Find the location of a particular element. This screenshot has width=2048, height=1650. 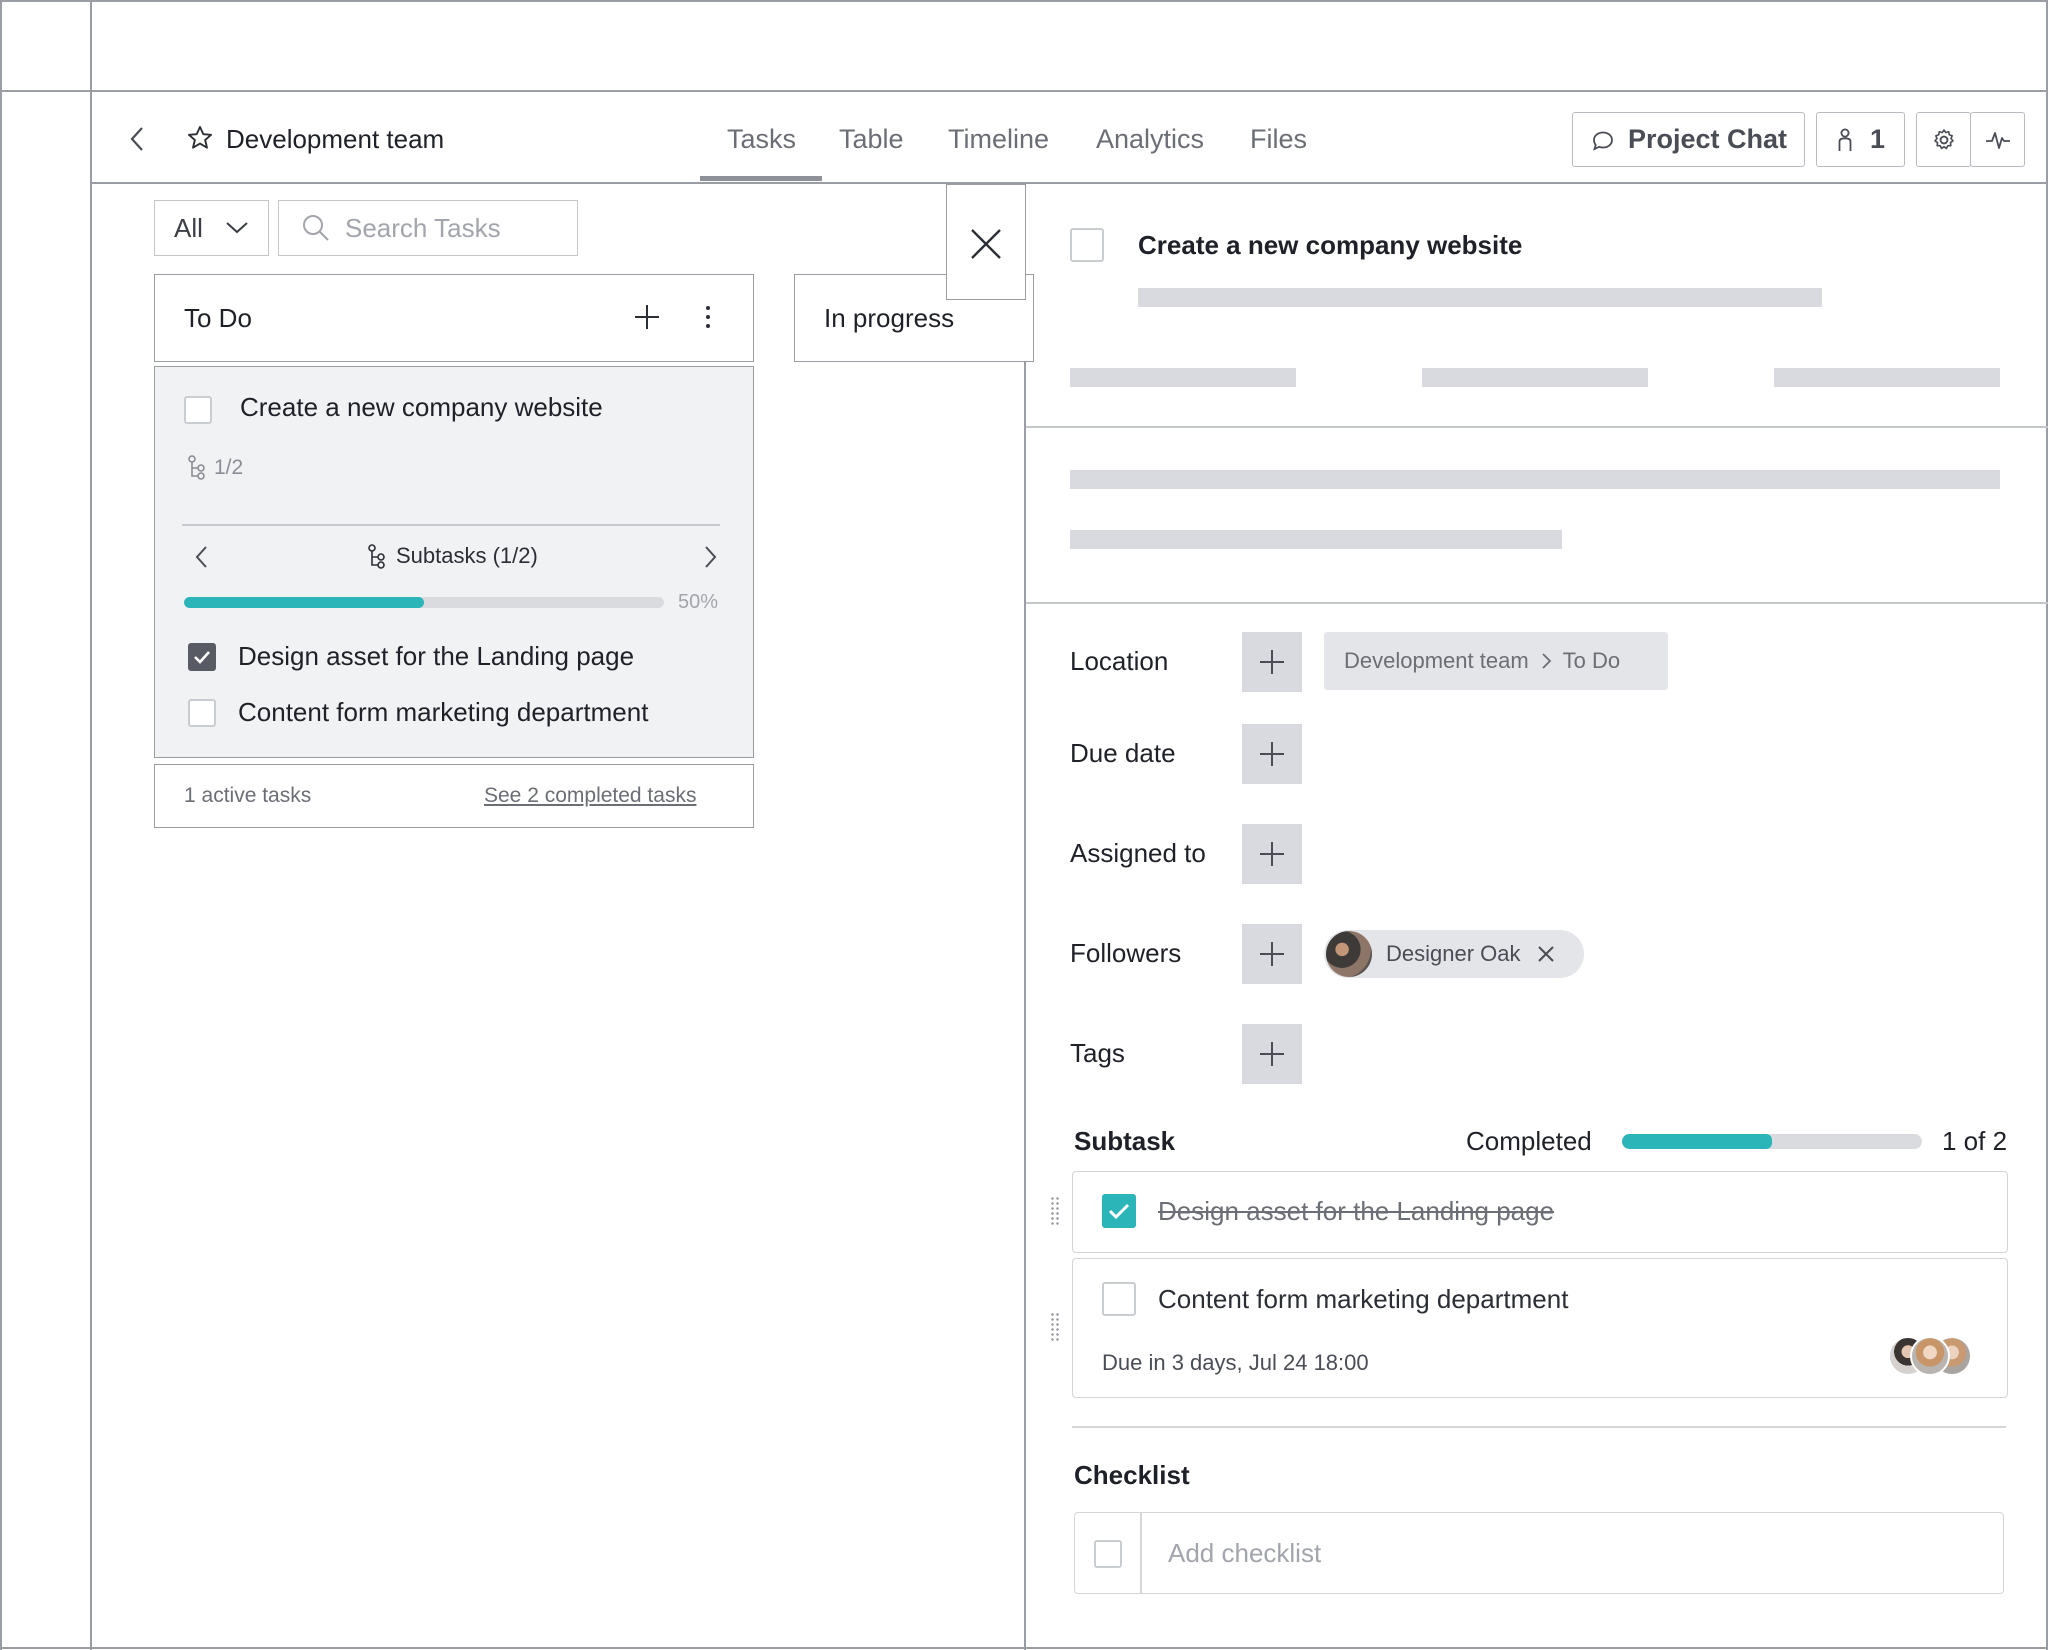

add-assignee-button is located at coordinates (1272, 854).